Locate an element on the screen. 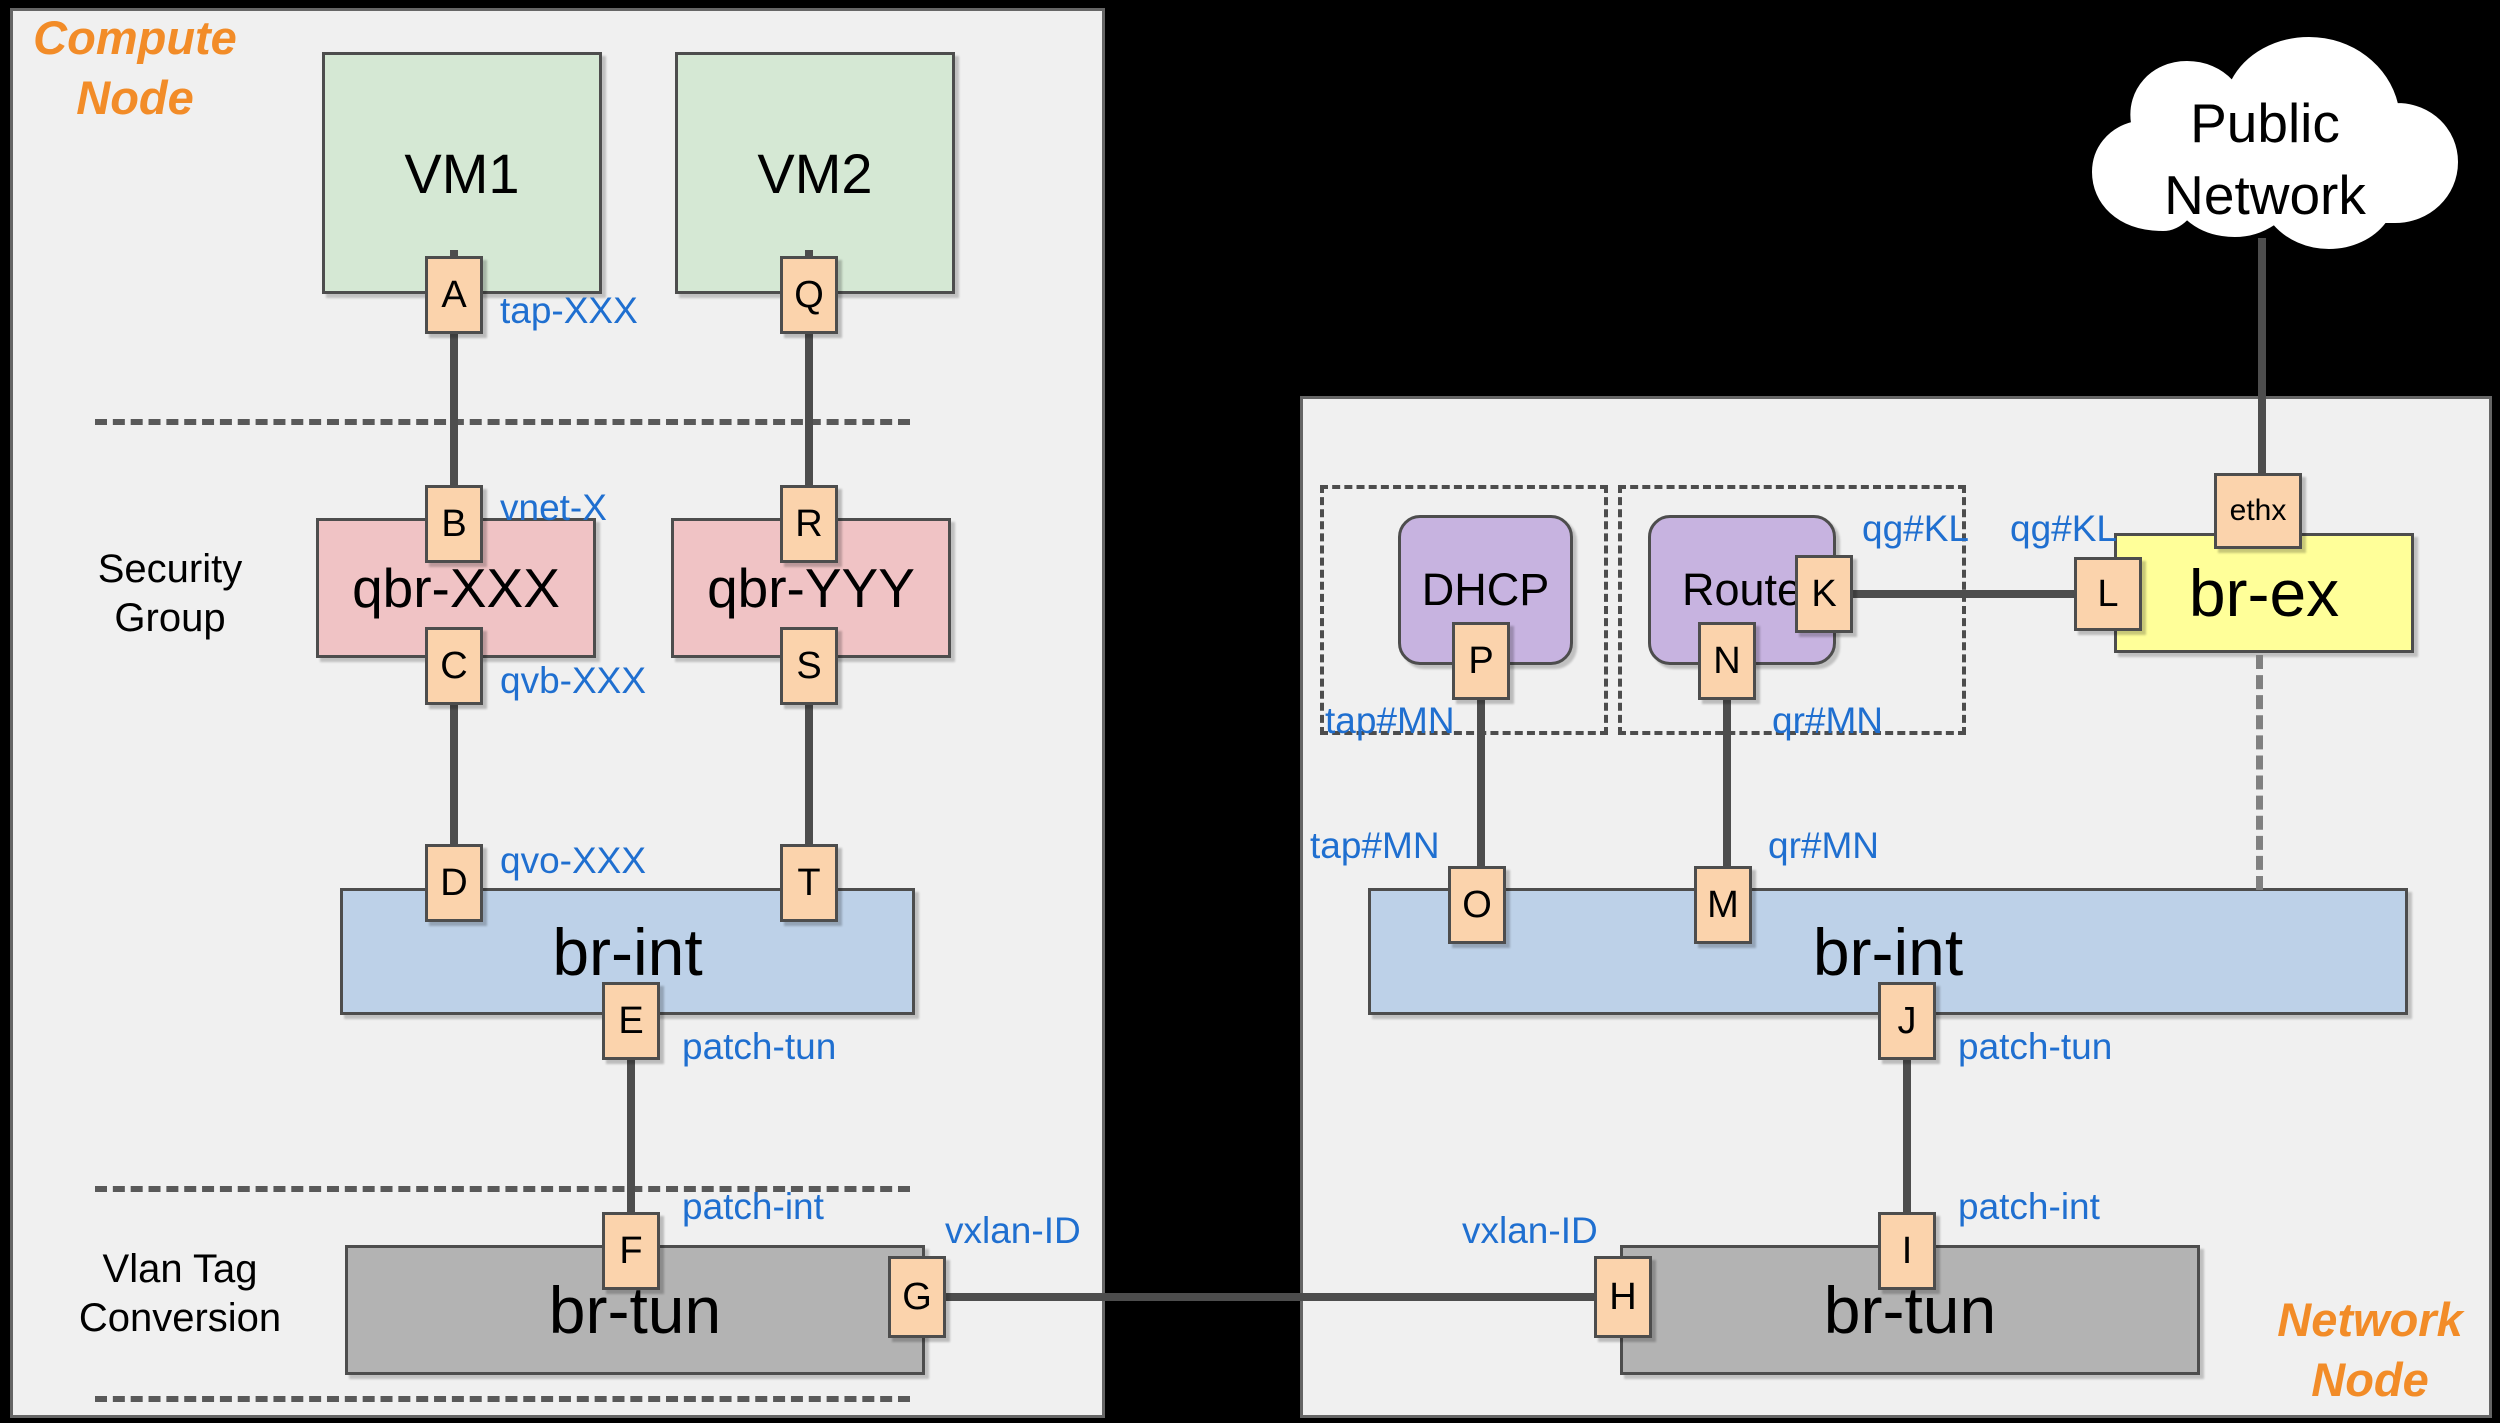 The image size is (2500, 1423). label-patch-tun-compute: patch-tun is located at coordinates (759, 1046).